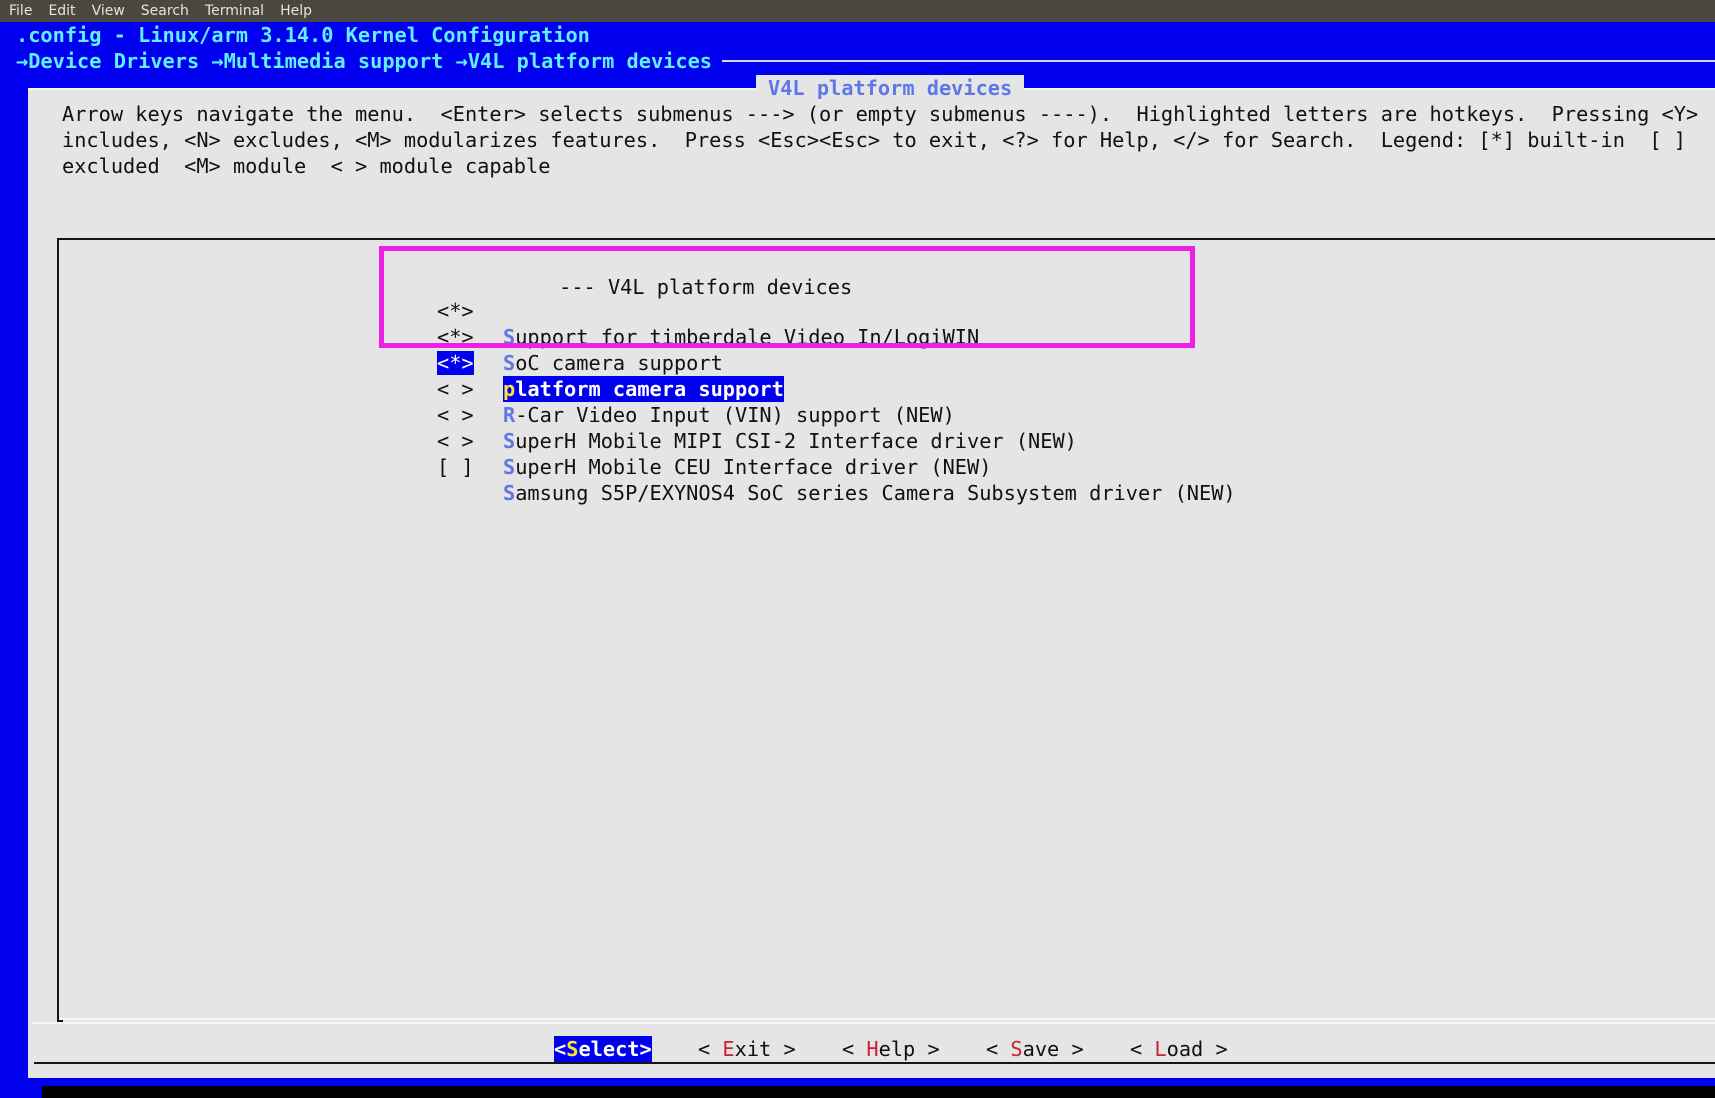 The height and width of the screenshot is (1098, 1715). I want to click on exit-hotkey: E, so click(728, 1049).